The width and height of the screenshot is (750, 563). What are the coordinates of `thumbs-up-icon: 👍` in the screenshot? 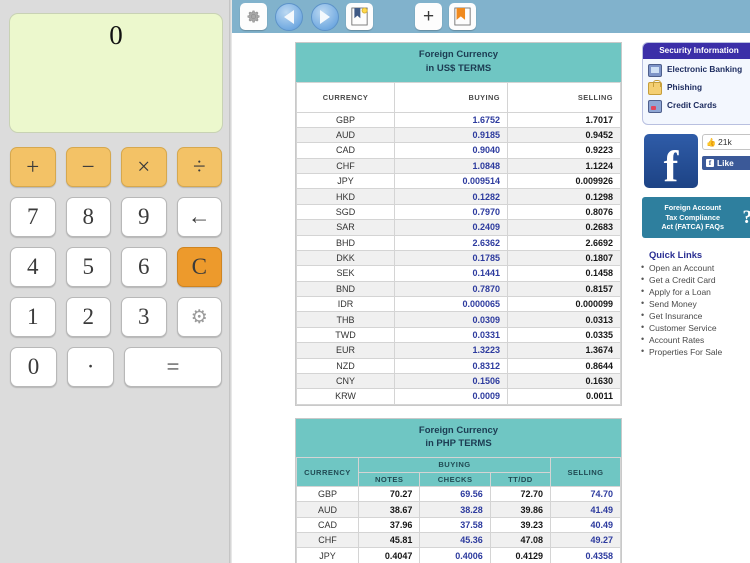 It's located at (711, 142).